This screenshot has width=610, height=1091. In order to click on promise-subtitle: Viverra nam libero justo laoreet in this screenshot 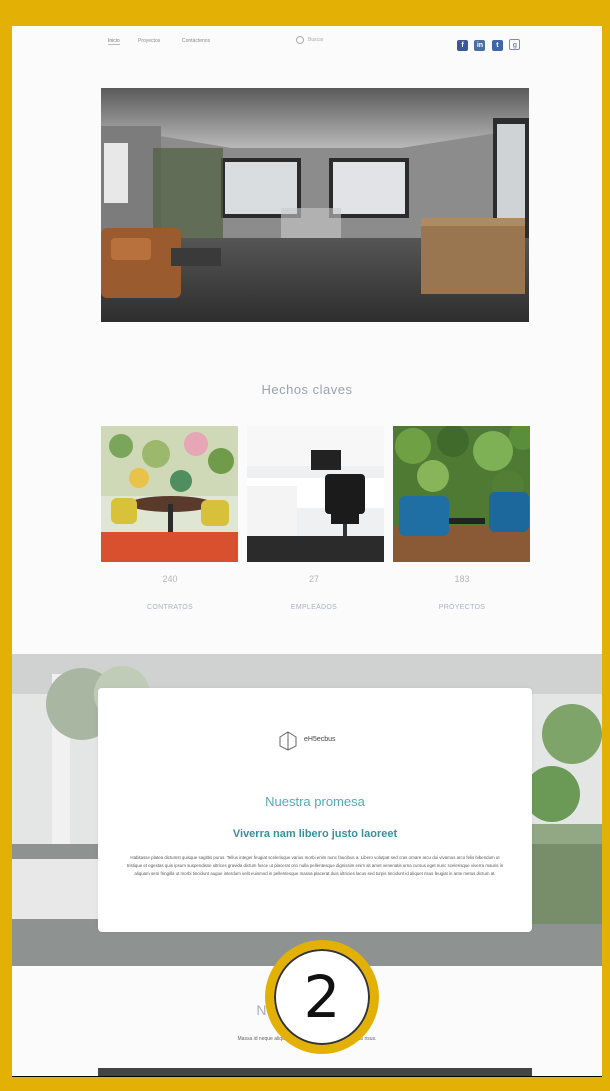, I will do `click(315, 834)`.